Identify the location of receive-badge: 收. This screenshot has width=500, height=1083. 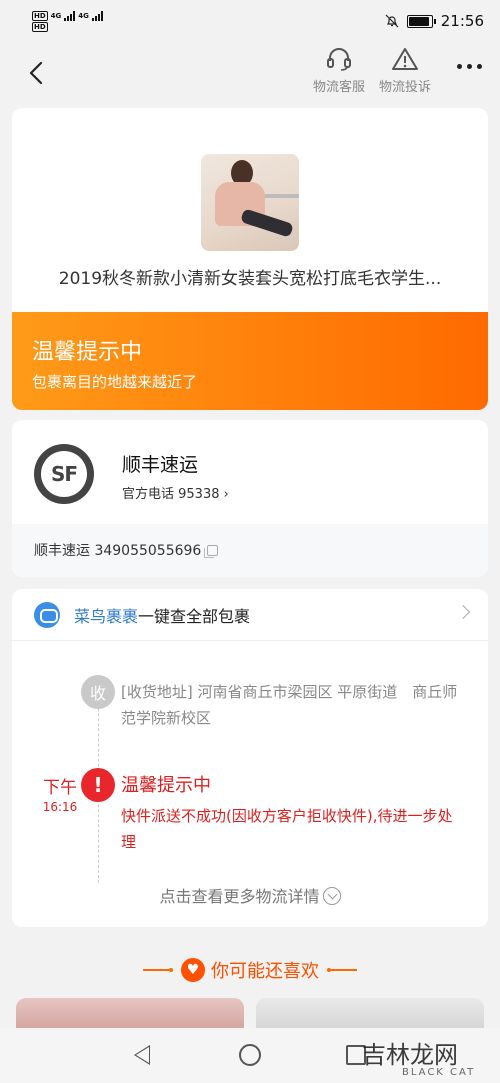
(98, 692).